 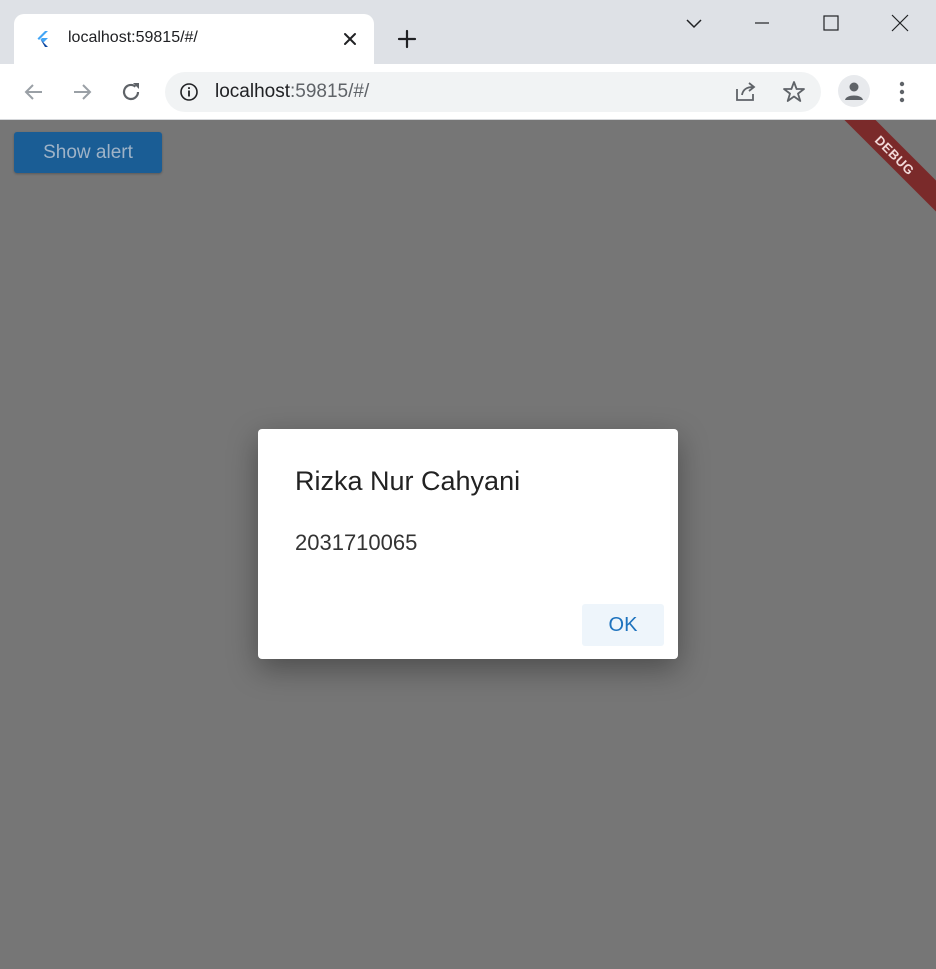 What do you see at coordinates (794, 92) in the screenshot?
I see `bookmark-star-icon` at bounding box center [794, 92].